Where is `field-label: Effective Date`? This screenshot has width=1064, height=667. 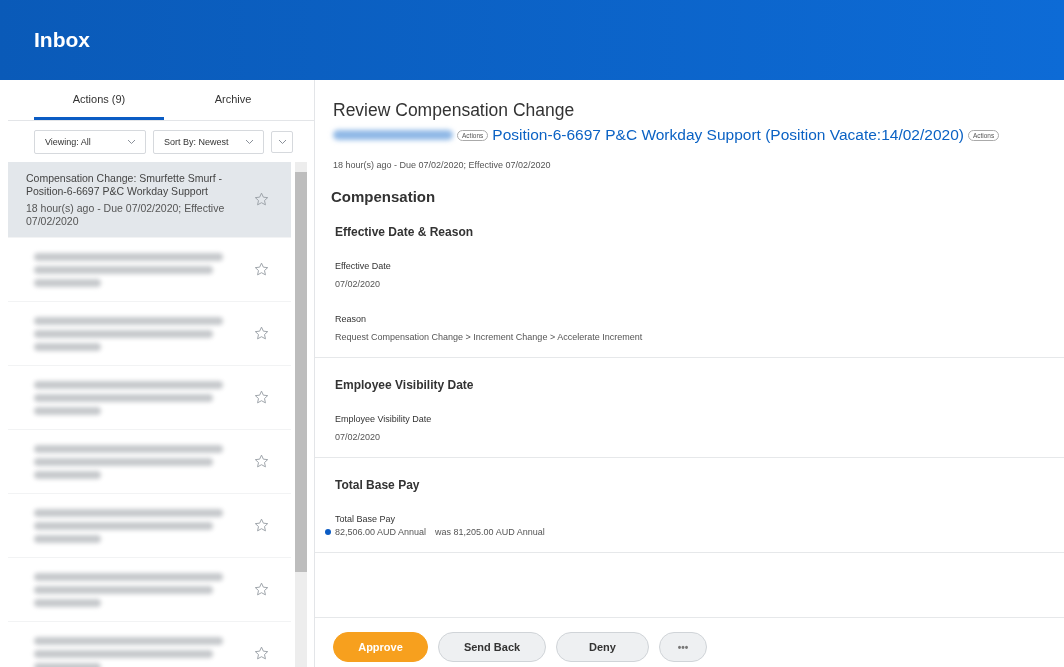
field-label: Effective Date is located at coordinates (363, 266).